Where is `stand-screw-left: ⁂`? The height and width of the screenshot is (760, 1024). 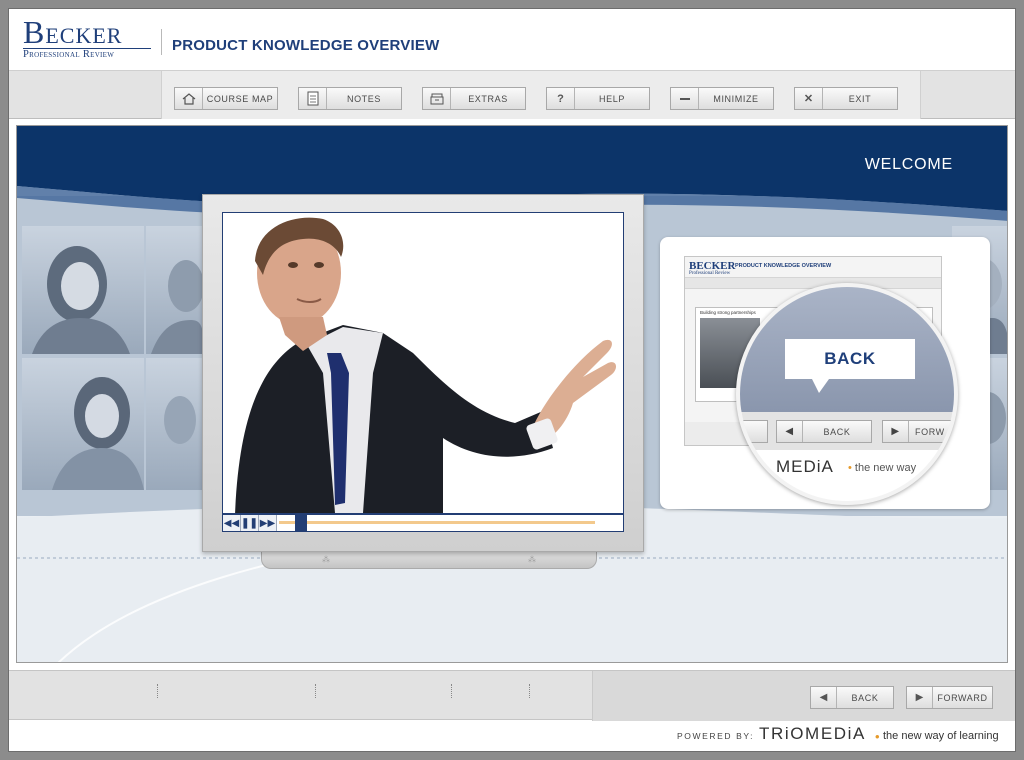
stand-screw-left: ⁂ is located at coordinates (326, 559).